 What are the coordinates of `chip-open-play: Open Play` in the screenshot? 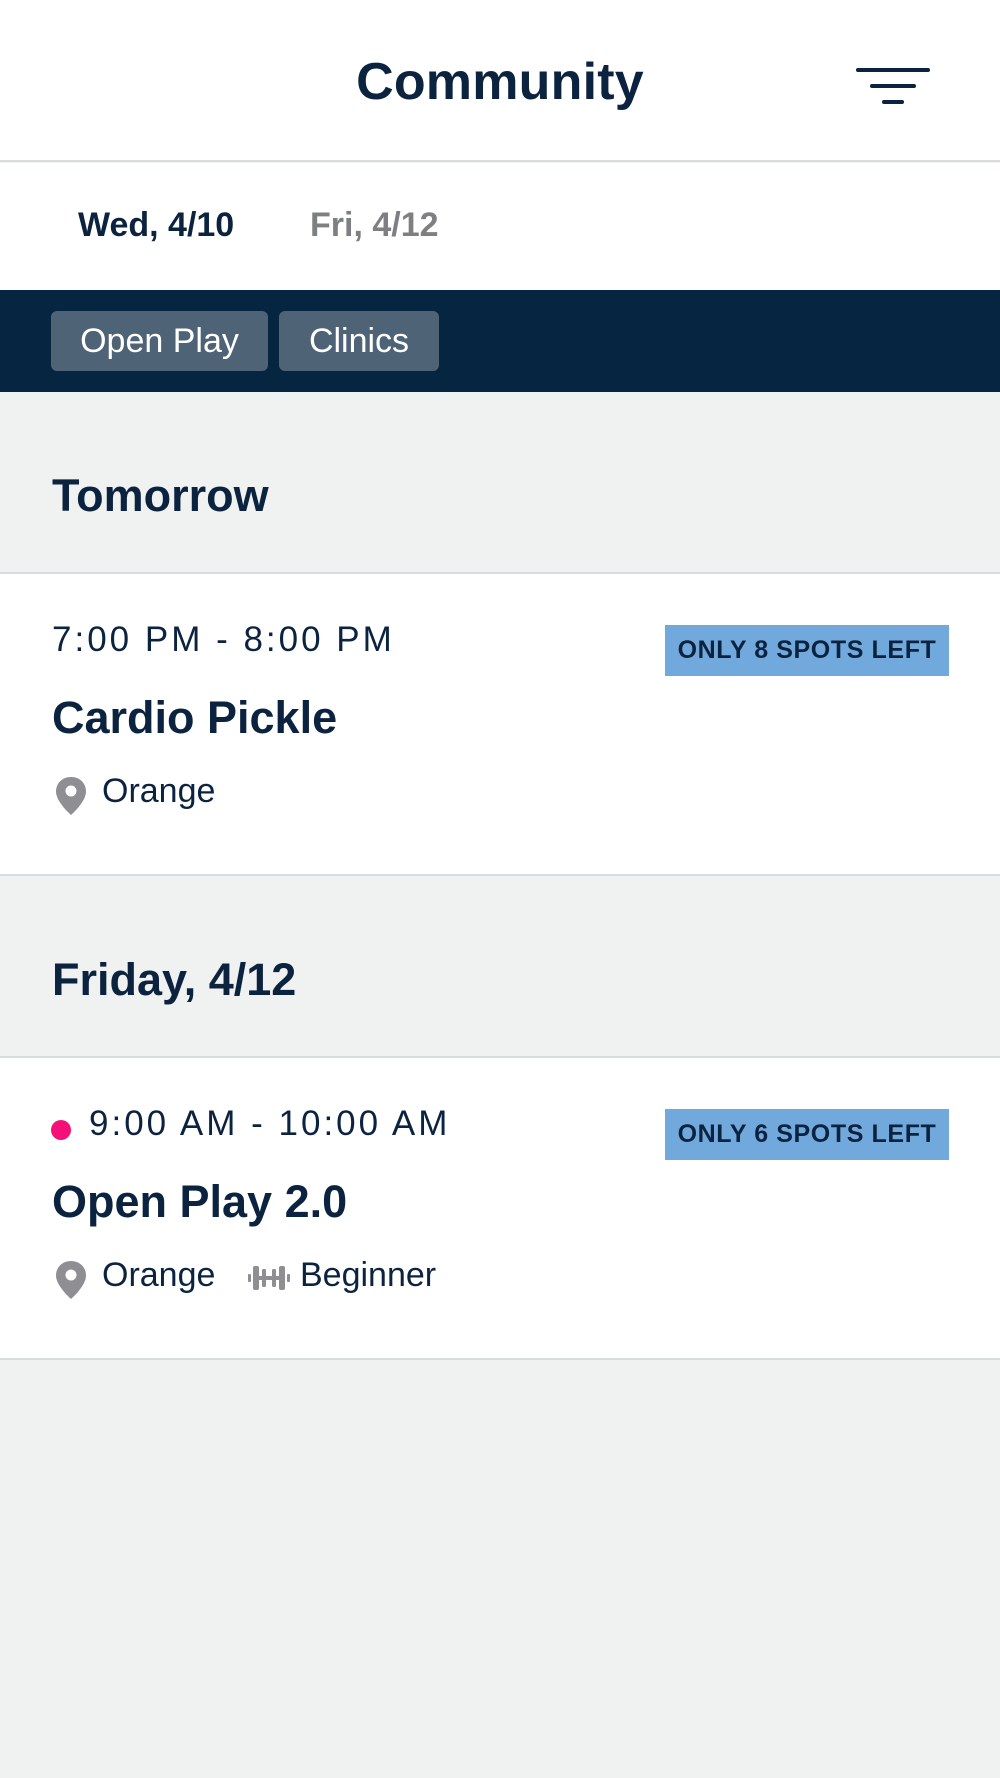 It's located at (159, 341).